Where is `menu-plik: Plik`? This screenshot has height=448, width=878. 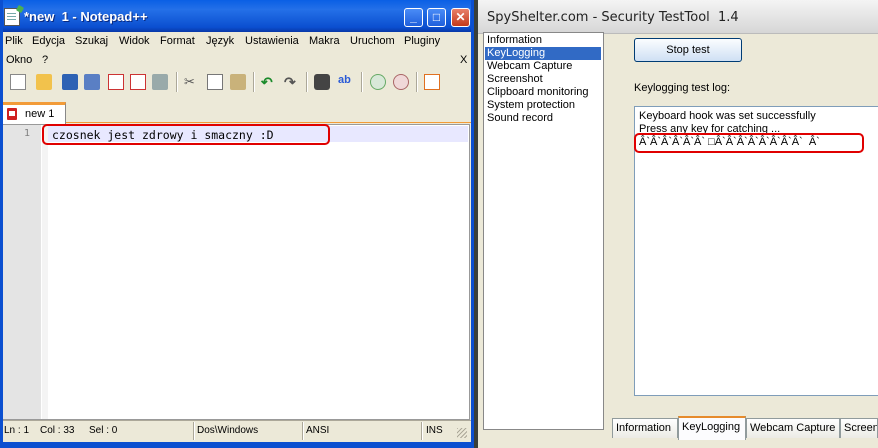 menu-plik: Plik is located at coordinates (14, 41).